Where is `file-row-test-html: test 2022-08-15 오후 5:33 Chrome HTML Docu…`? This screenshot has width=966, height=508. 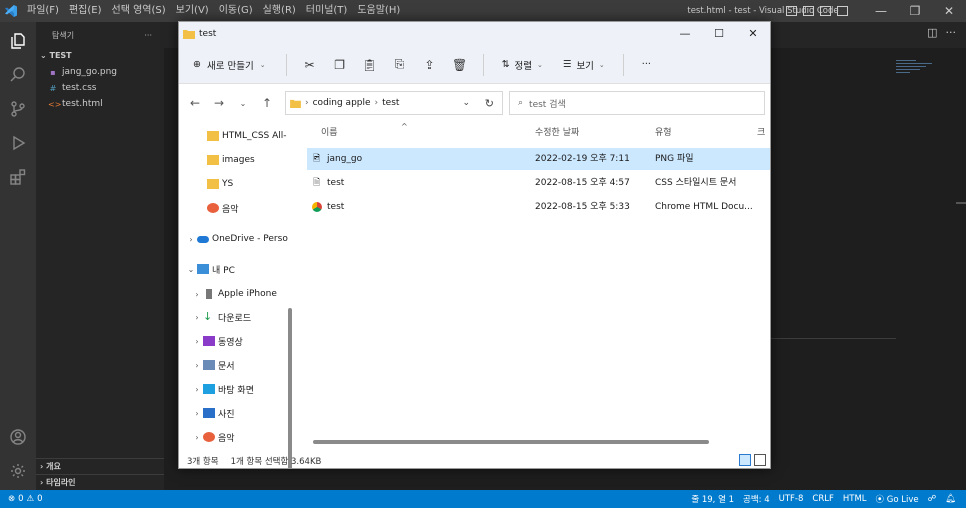
file-row-test-html: test 2022-08-15 오후 5:33 Chrome HTML Docu… is located at coordinates (538, 207).